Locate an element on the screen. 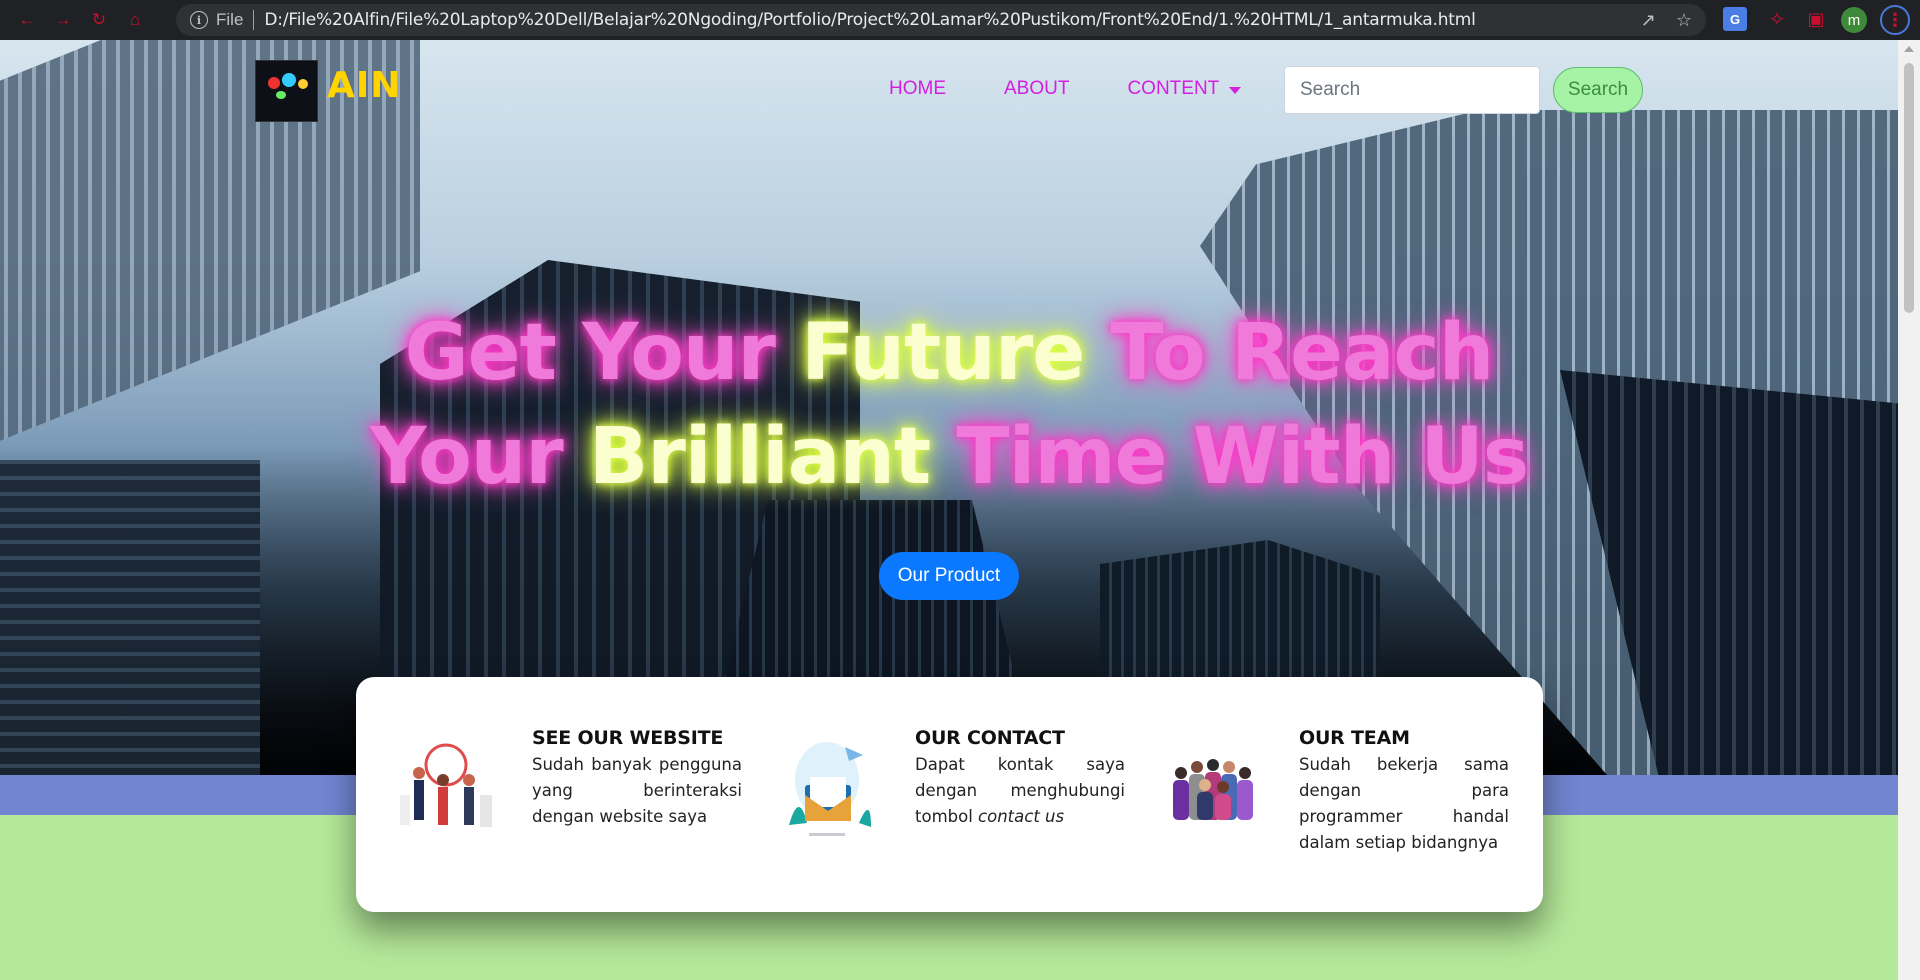  extension-puzzle-icon: ✧ is located at coordinates (1777, 19).